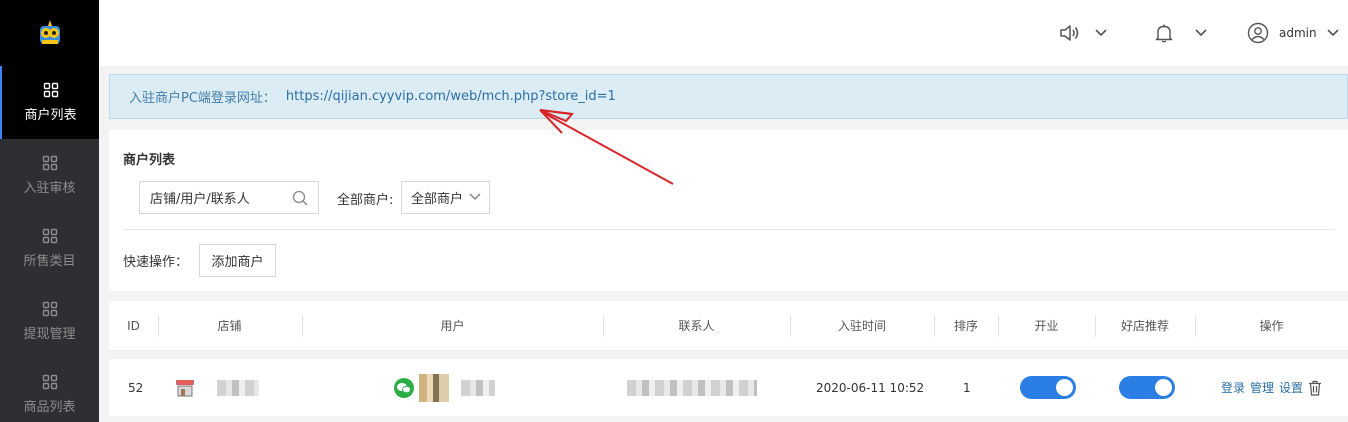 This screenshot has height=422, width=1348. What do you see at coordinates (437, 199) in the screenshot?
I see `select-value: 全部商户` at bounding box center [437, 199].